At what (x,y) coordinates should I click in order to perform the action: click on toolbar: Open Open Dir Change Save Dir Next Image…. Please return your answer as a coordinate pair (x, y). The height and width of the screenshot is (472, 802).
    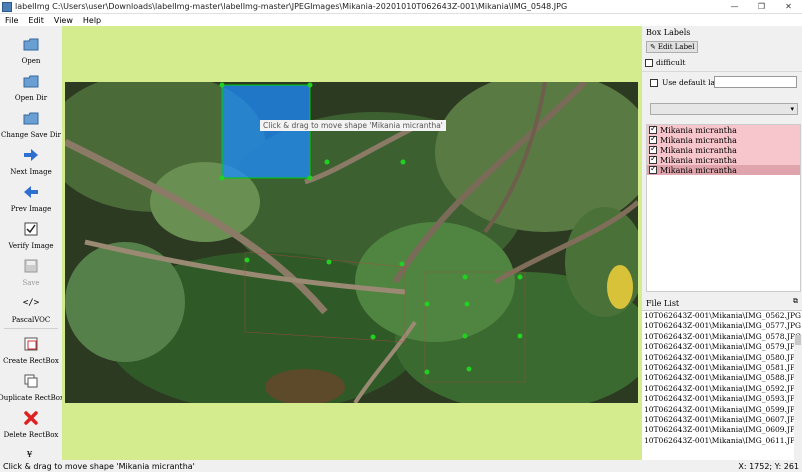
    Looking at the image, I should click on (32, 243).